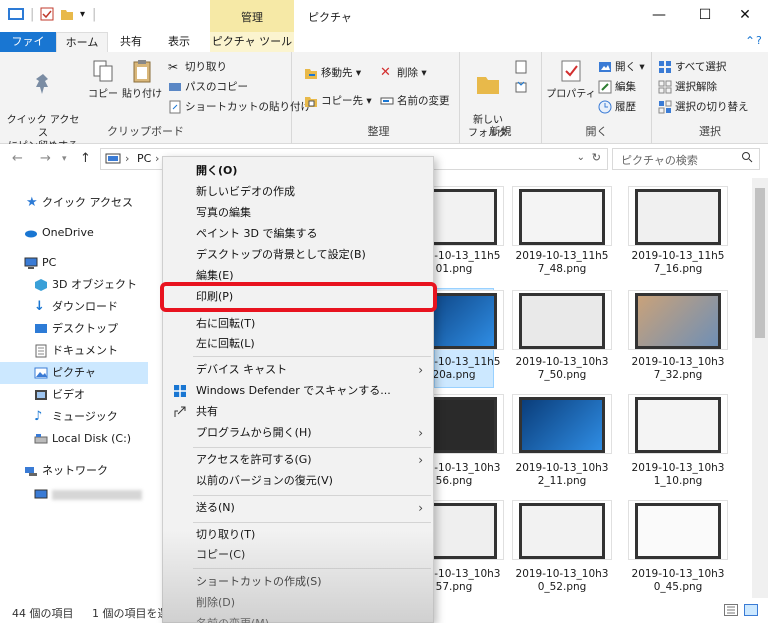 This screenshot has width=768, height=623. Describe the element at coordinates (74, 285) in the screenshot. I see `nav-3d-objects: 3D オブジェクト` at that location.